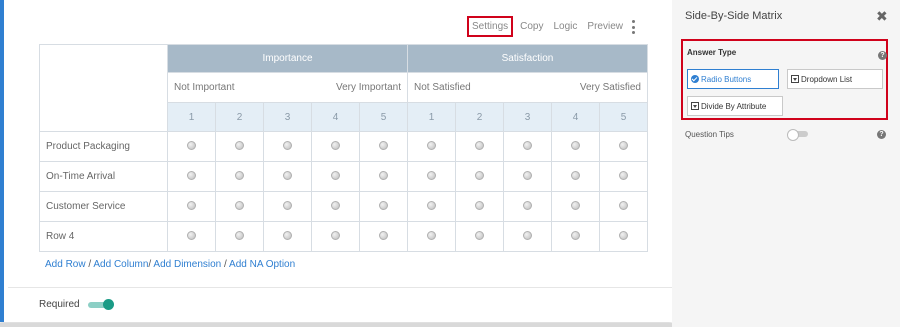 The image size is (900, 327). I want to click on logic-link: Logic, so click(566, 26).